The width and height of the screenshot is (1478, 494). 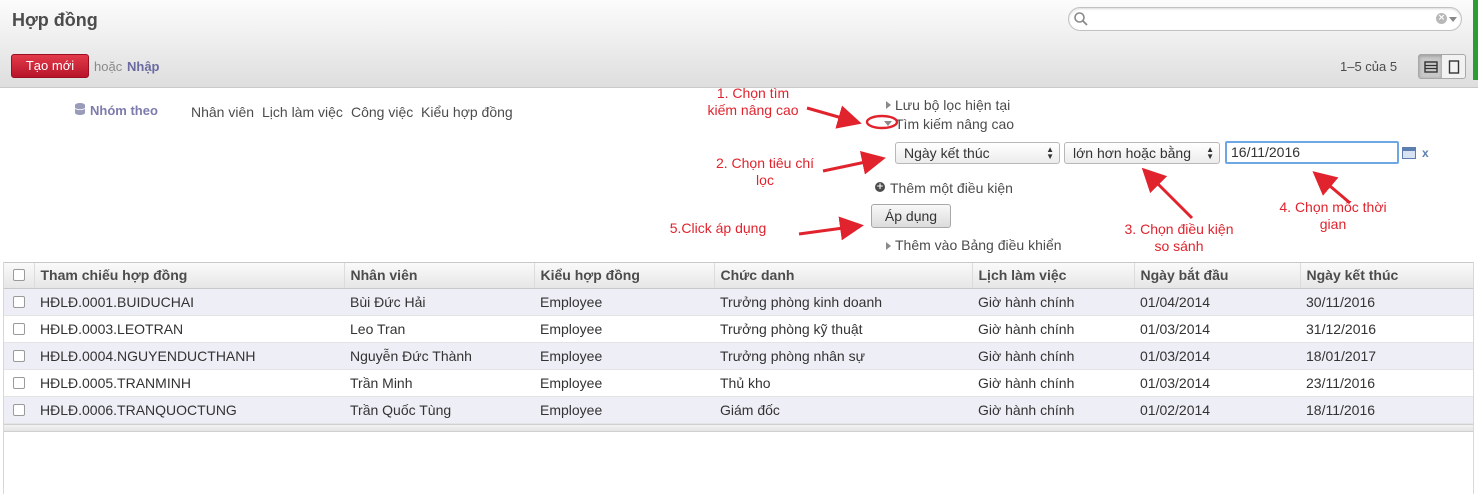 What do you see at coordinates (951, 188) in the screenshot?
I see `add-condition-link: Thêm một điều kiện` at bounding box center [951, 188].